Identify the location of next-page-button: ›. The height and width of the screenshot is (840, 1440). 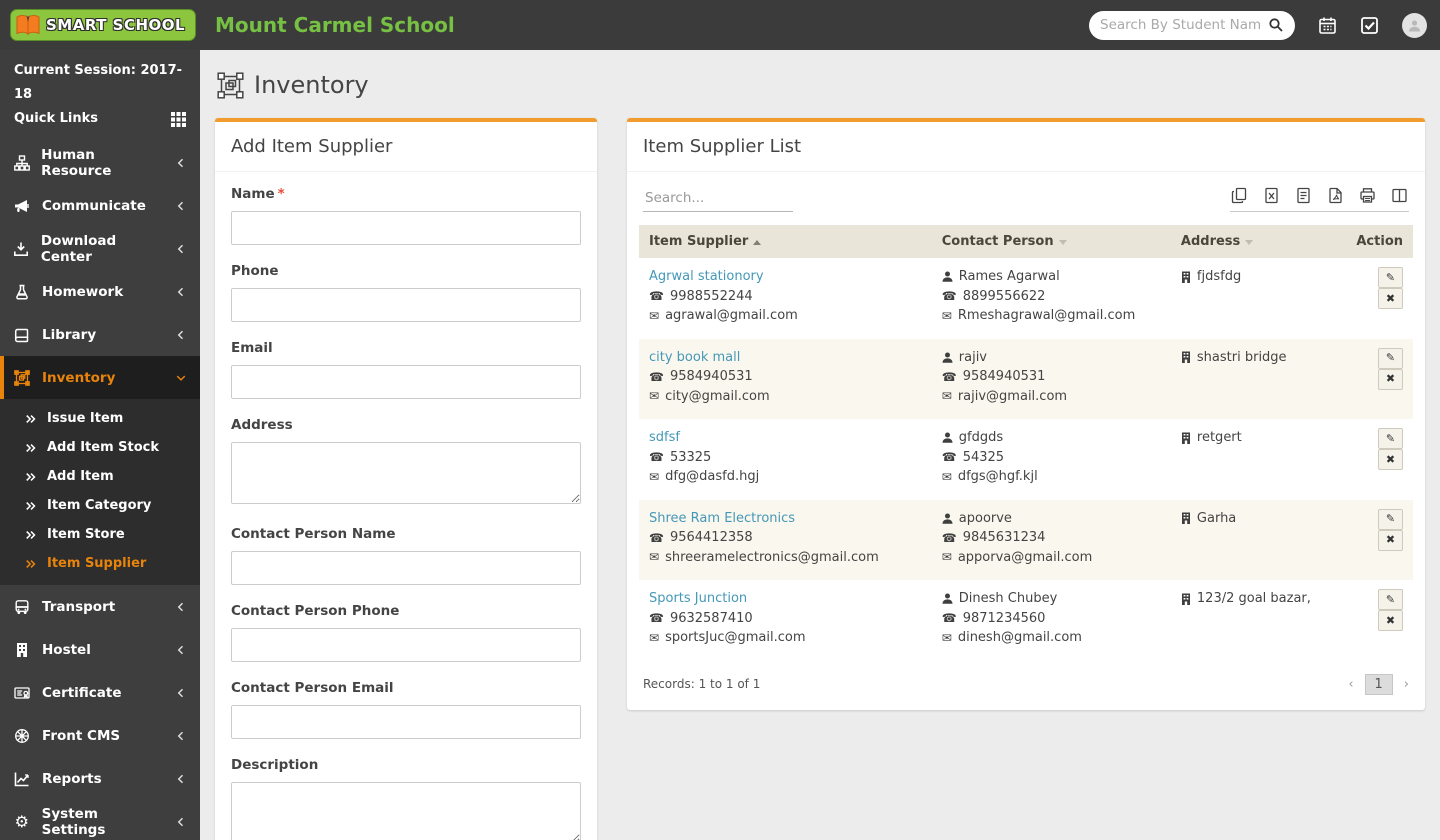
(1406, 684).